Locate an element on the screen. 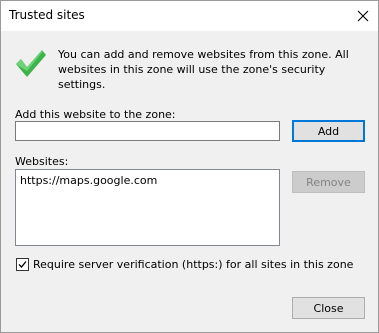  close-window-button is located at coordinates (363, 16).